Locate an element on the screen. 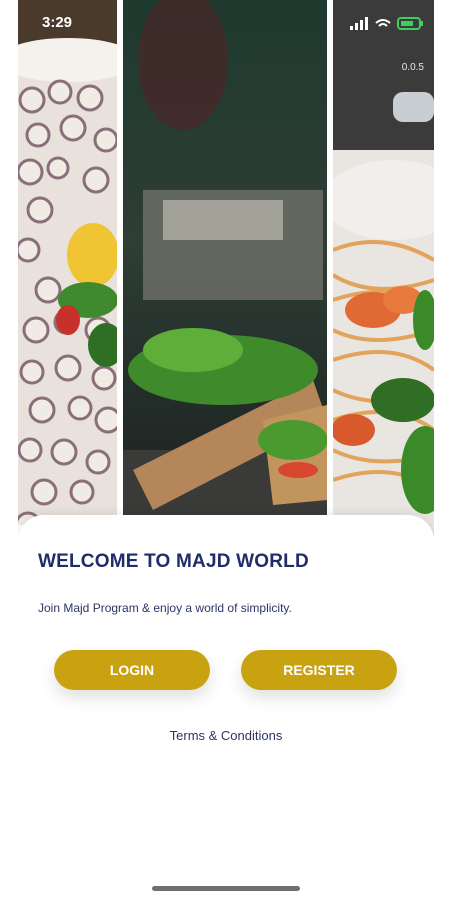 This screenshot has width=450, height=900. status-icons is located at coordinates (386, 23).